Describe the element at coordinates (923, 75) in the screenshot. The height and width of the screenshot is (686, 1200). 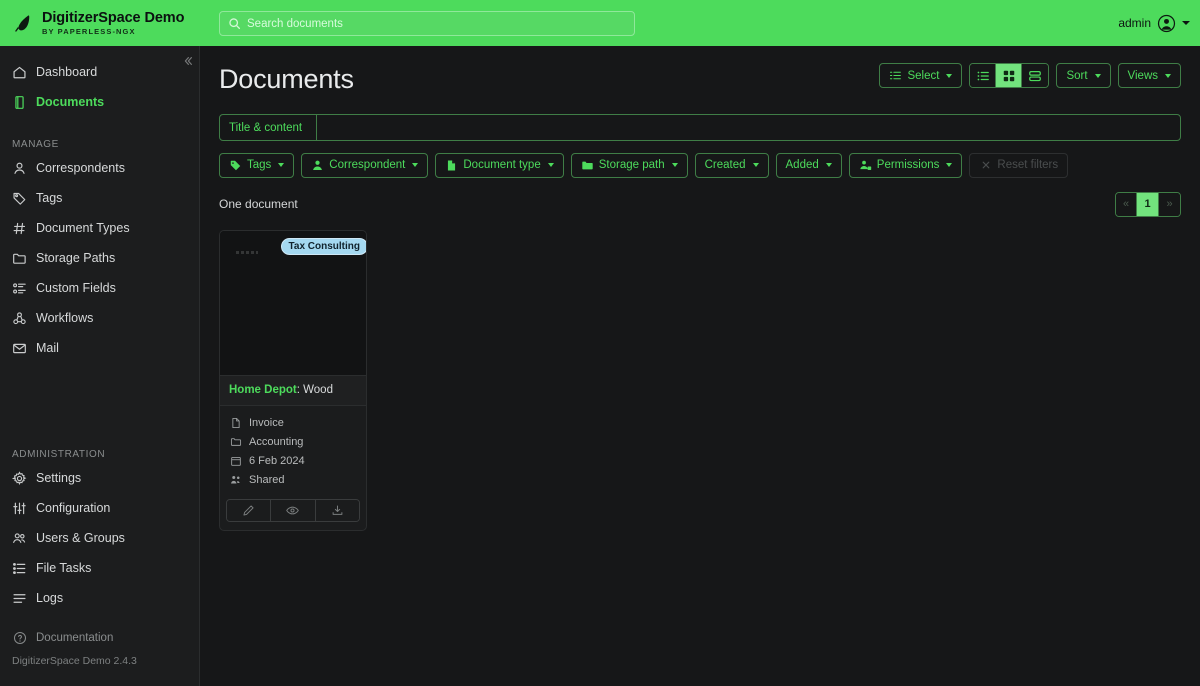
I see `select-button-label: Select` at that location.